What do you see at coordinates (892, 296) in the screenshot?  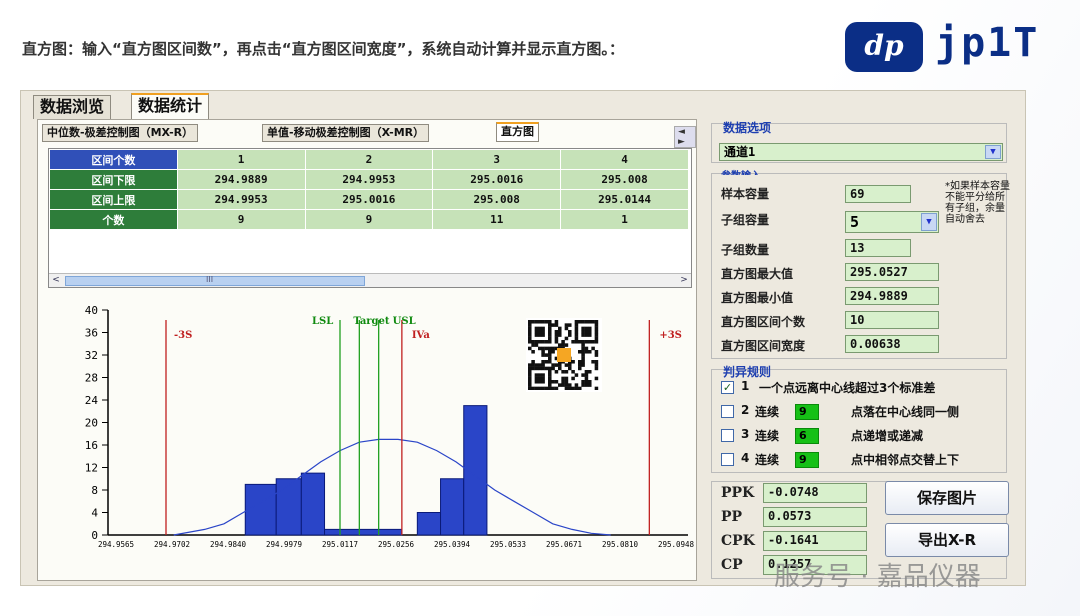 I see `hist-min-field: 294.9889` at bounding box center [892, 296].